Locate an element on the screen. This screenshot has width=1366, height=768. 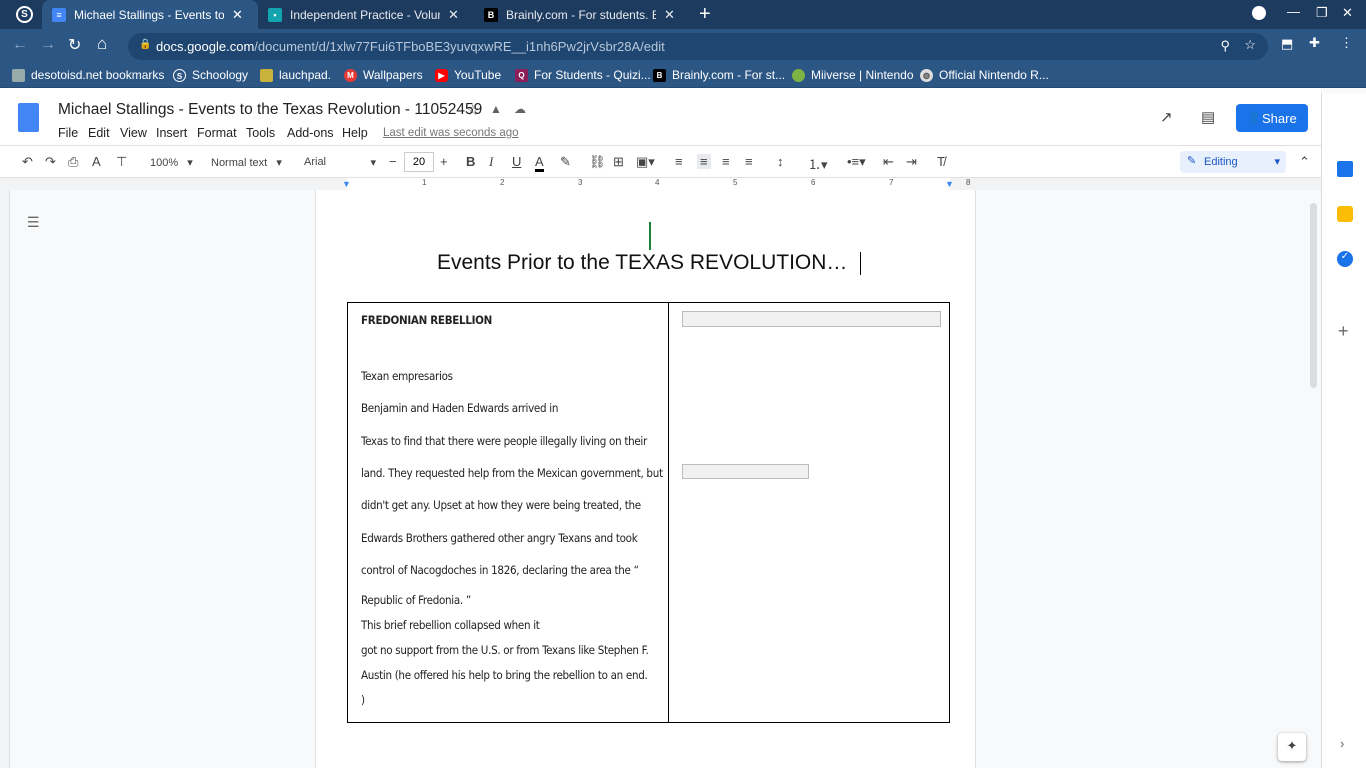
indent-marker-icon: ▼ is located at coordinates (346, 184).